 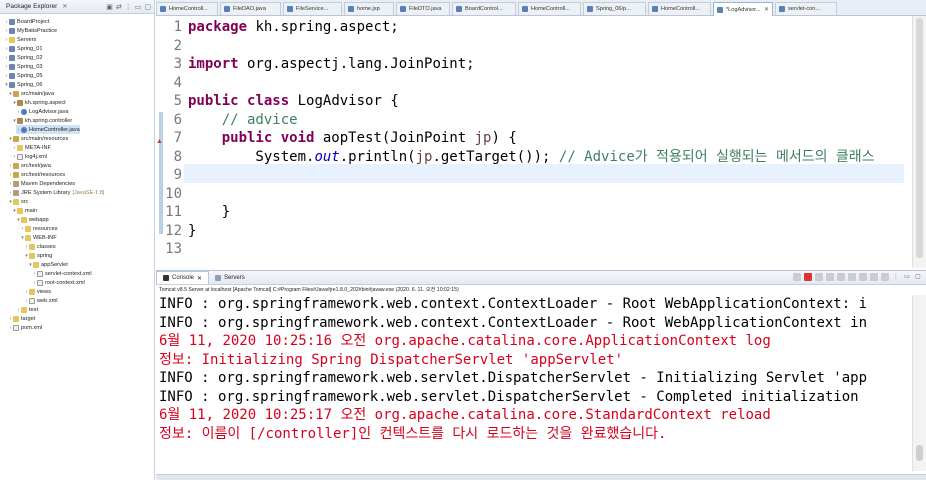 I want to click on tree-item: › web.xml, so click(x=41, y=300).